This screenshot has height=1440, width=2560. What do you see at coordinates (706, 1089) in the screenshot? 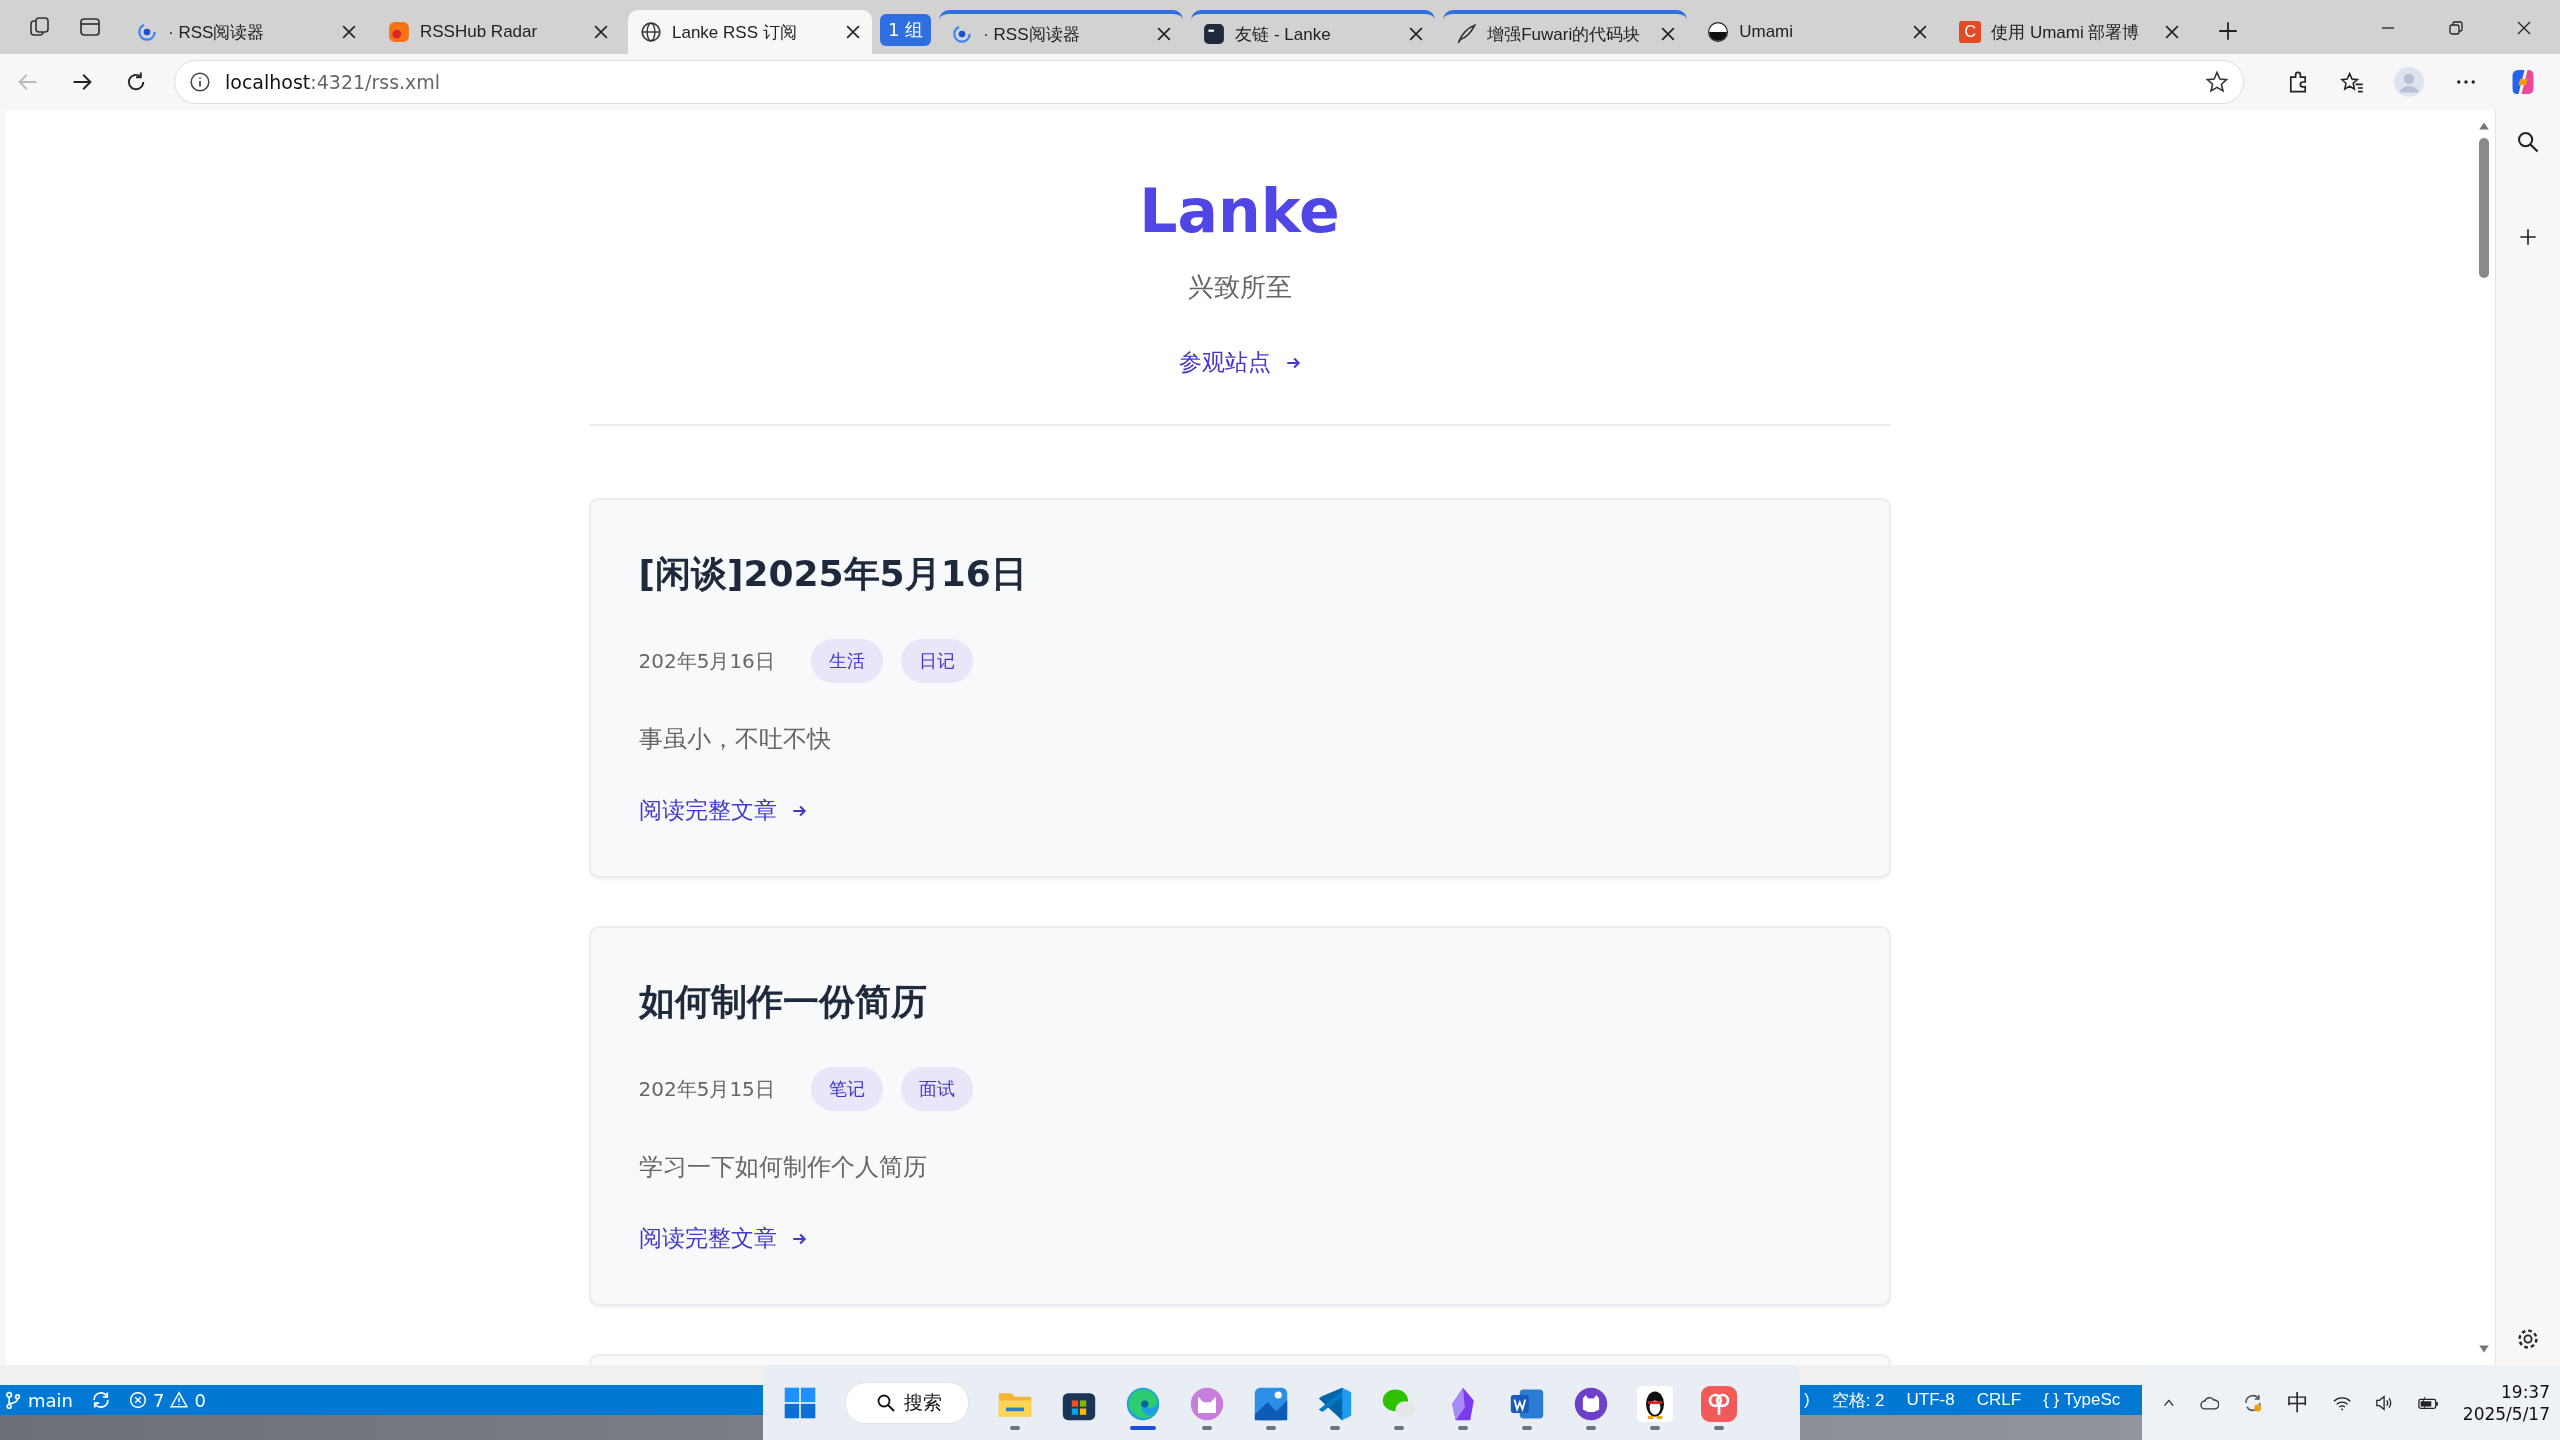
I see `post-date: 202年5月15日` at bounding box center [706, 1089].